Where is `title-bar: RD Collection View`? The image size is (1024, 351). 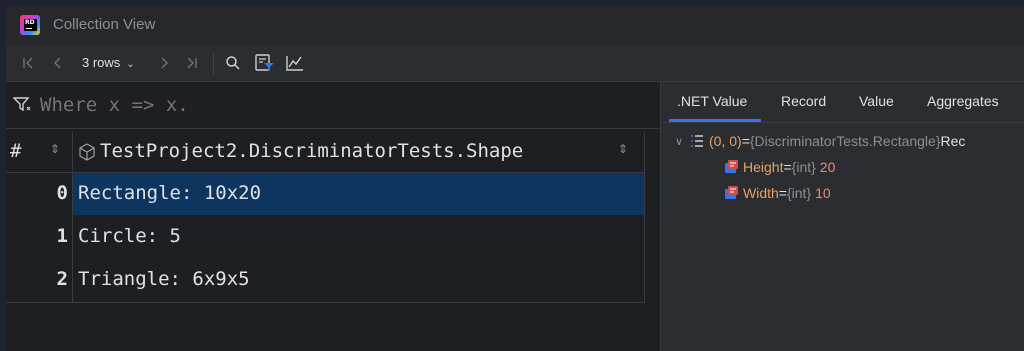
title-bar: RD Collection View is located at coordinates (515, 25).